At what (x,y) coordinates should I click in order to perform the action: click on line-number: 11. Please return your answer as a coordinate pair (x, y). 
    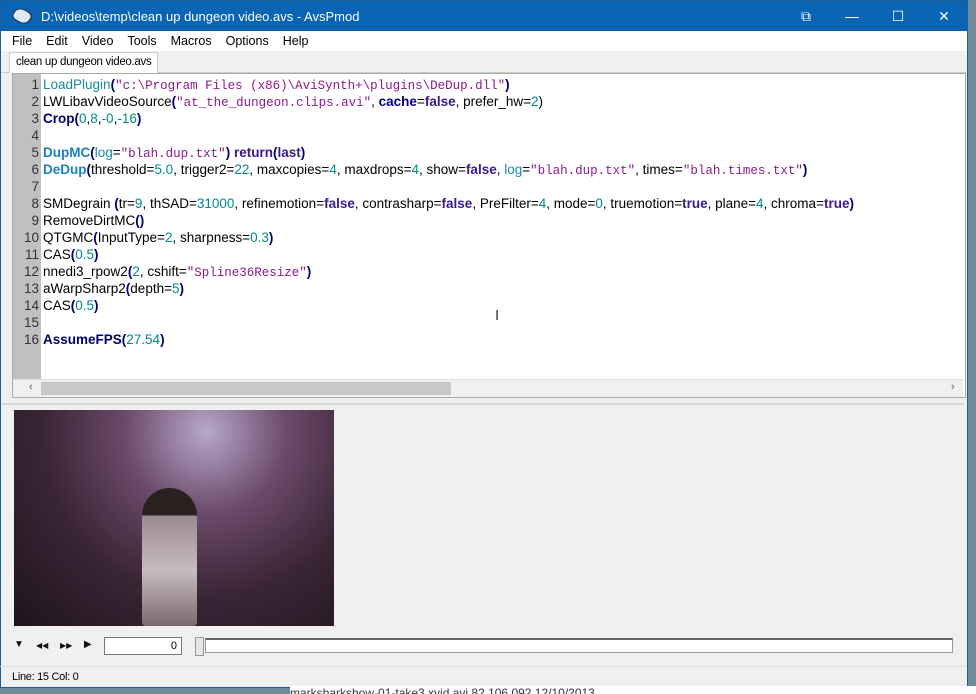
    Looking at the image, I should click on (31, 254).